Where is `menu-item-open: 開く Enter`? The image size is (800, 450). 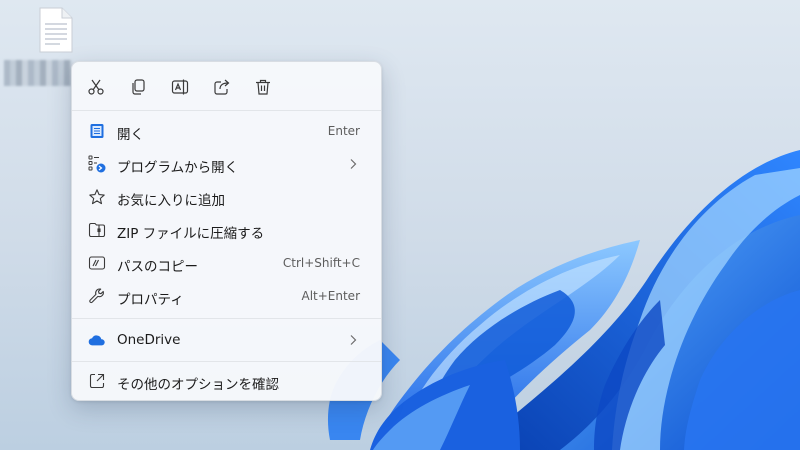 menu-item-open: 開く Enter is located at coordinates (226, 131).